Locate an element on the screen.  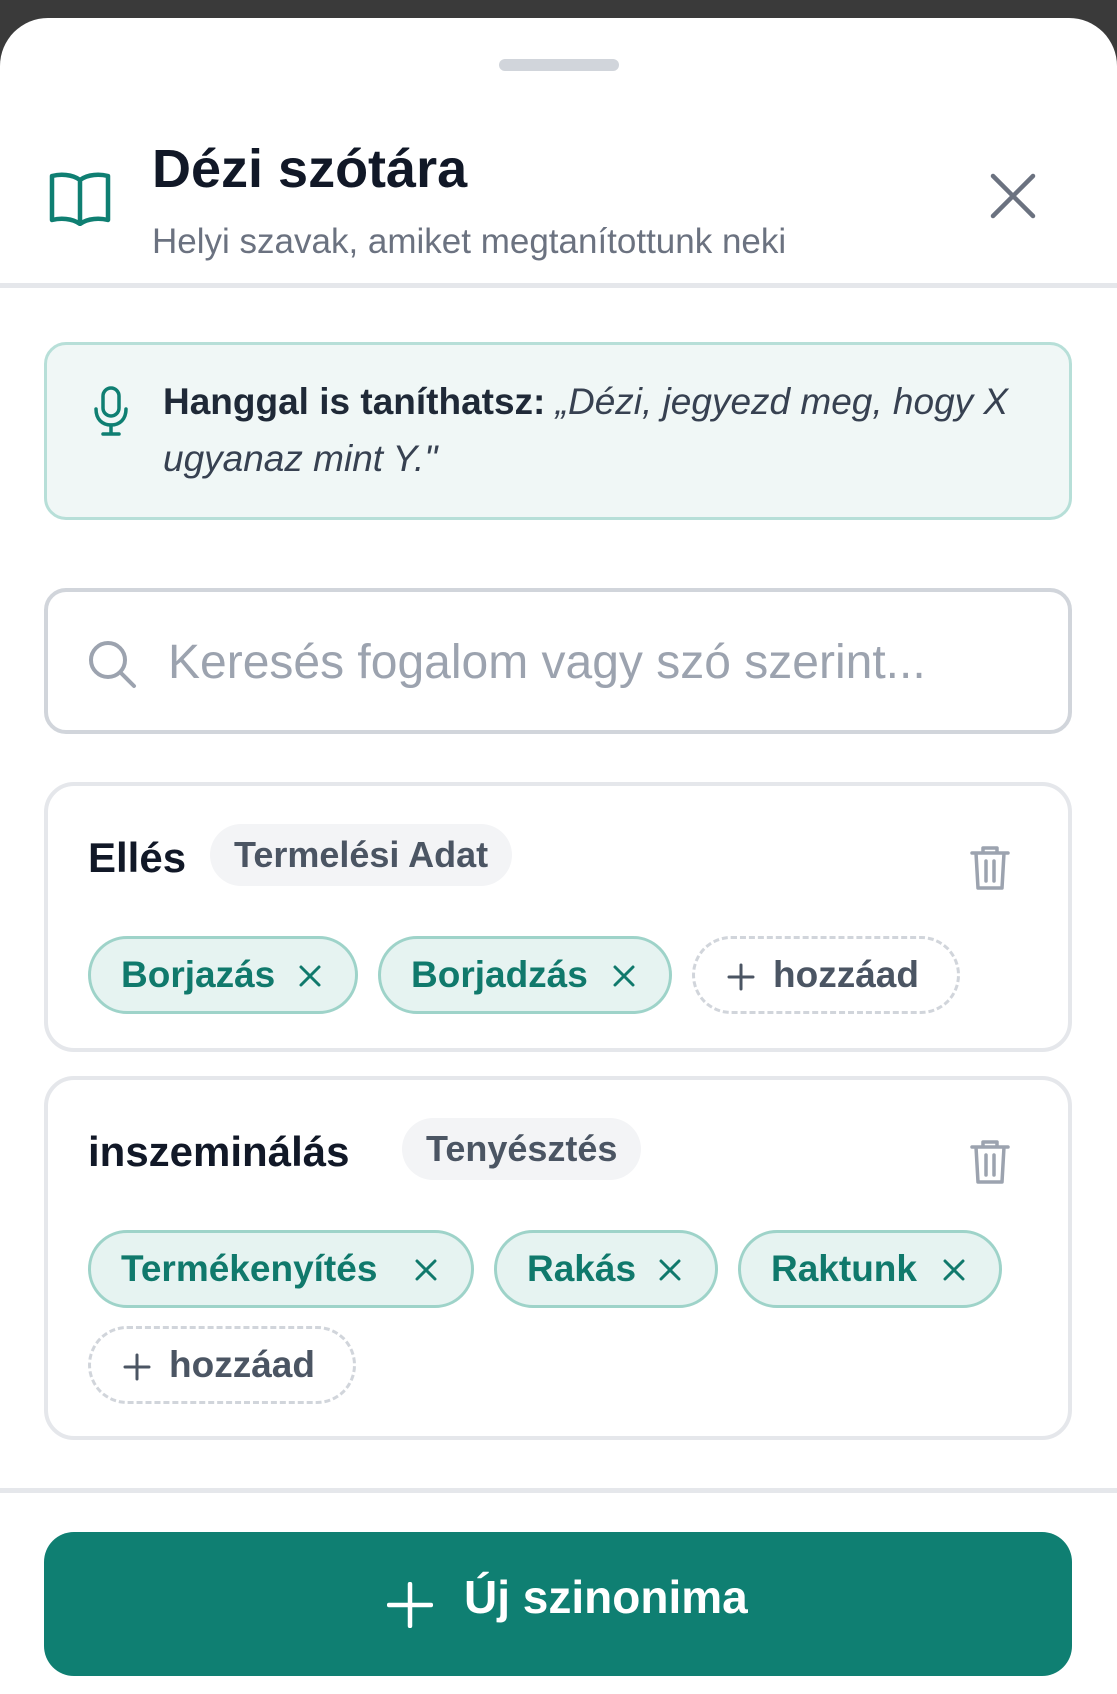
synonym-chip: Rakás is located at coordinates (606, 1269).